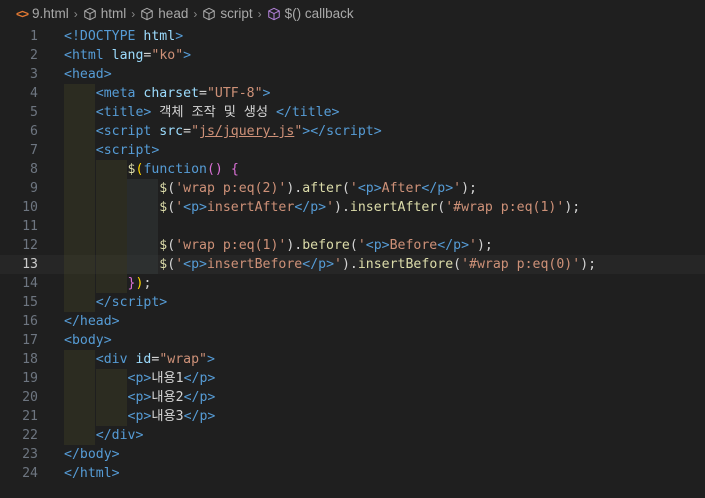 The image size is (705, 498). What do you see at coordinates (30, 454) in the screenshot?
I see `line-number: 23` at bounding box center [30, 454].